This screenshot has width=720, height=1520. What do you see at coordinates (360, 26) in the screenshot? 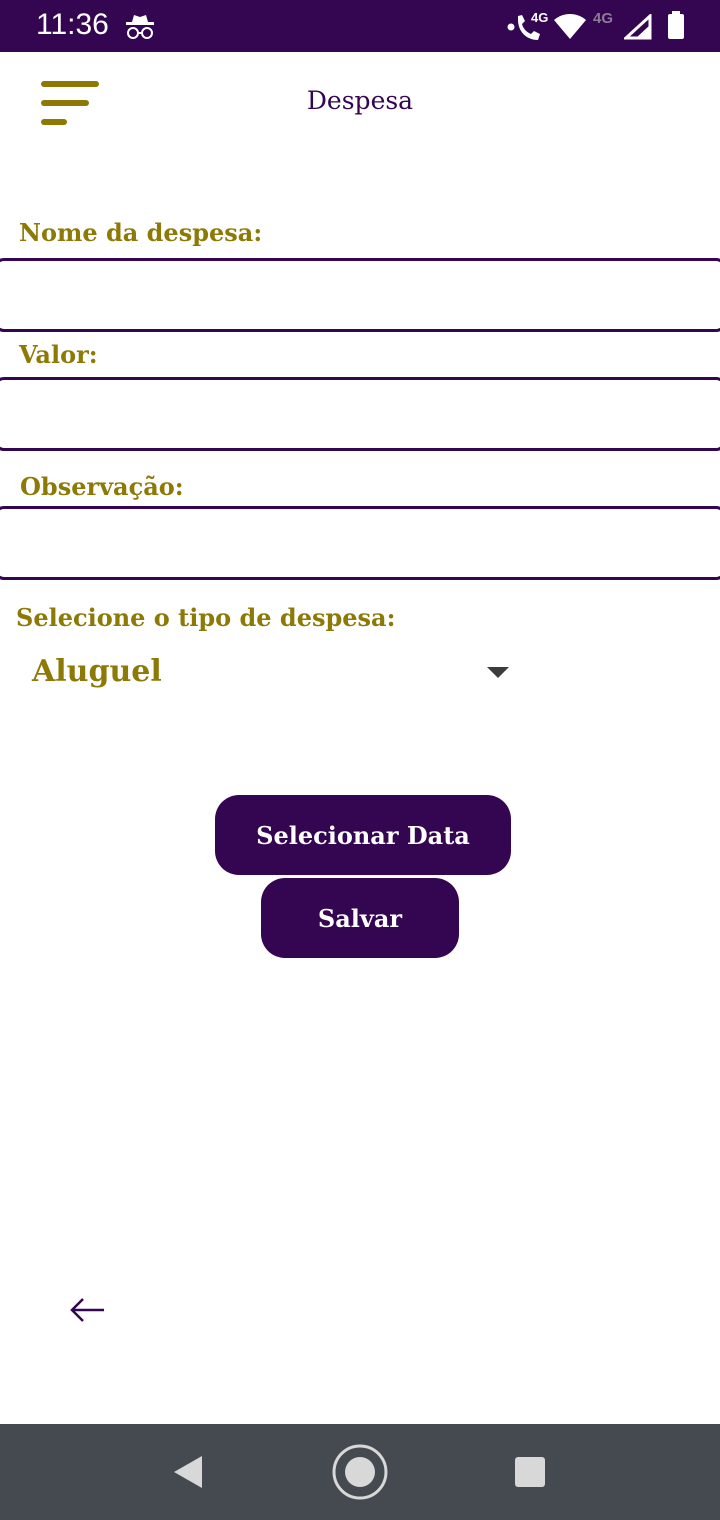
I see `status-bar: 11:36 4G 4G` at bounding box center [360, 26].